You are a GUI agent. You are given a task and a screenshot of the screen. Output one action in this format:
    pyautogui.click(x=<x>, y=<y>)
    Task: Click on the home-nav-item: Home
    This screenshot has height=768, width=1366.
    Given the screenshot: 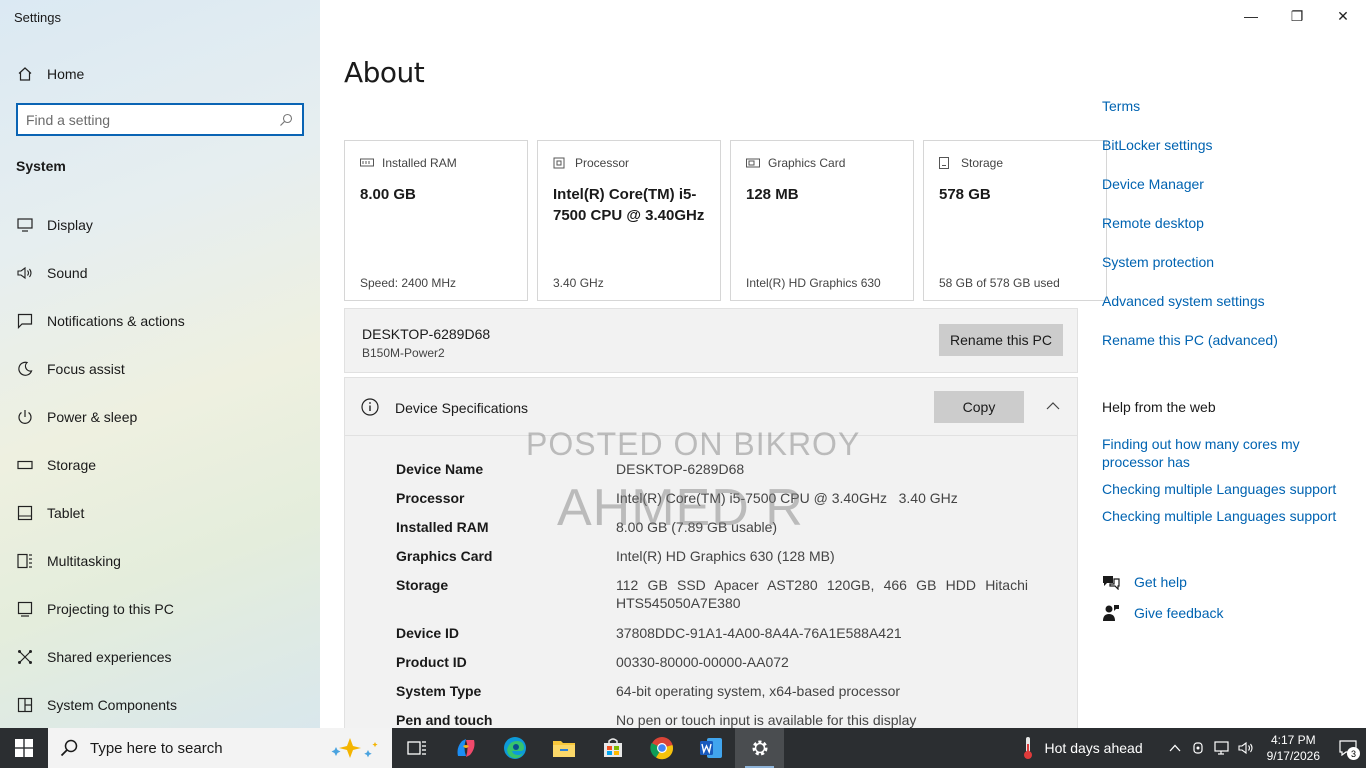 What is the action you would take?
    pyautogui.click(x=50, y=74)
    